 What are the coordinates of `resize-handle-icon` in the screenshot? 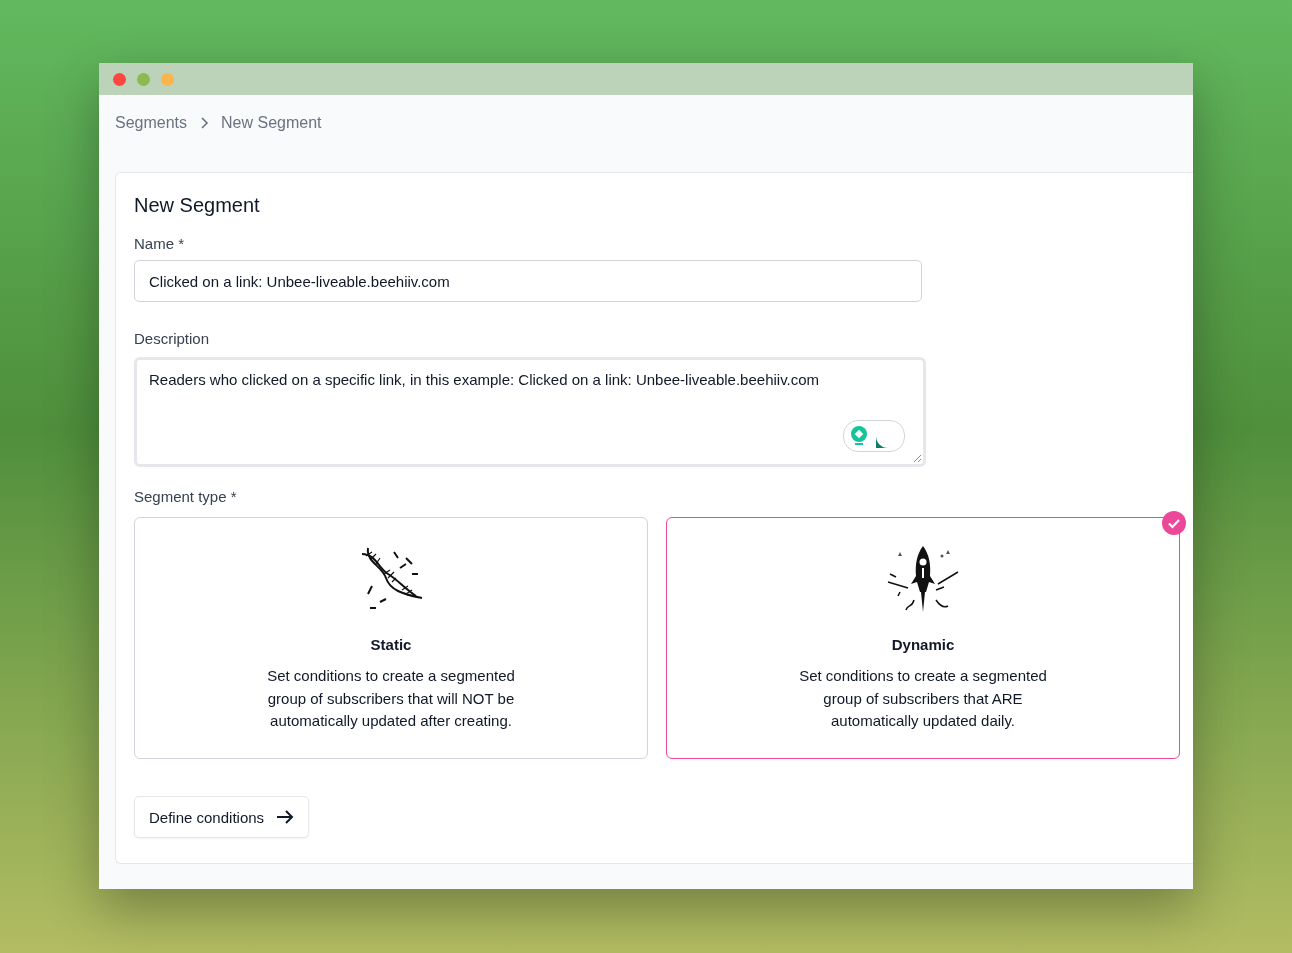 It's located at (917, 458).